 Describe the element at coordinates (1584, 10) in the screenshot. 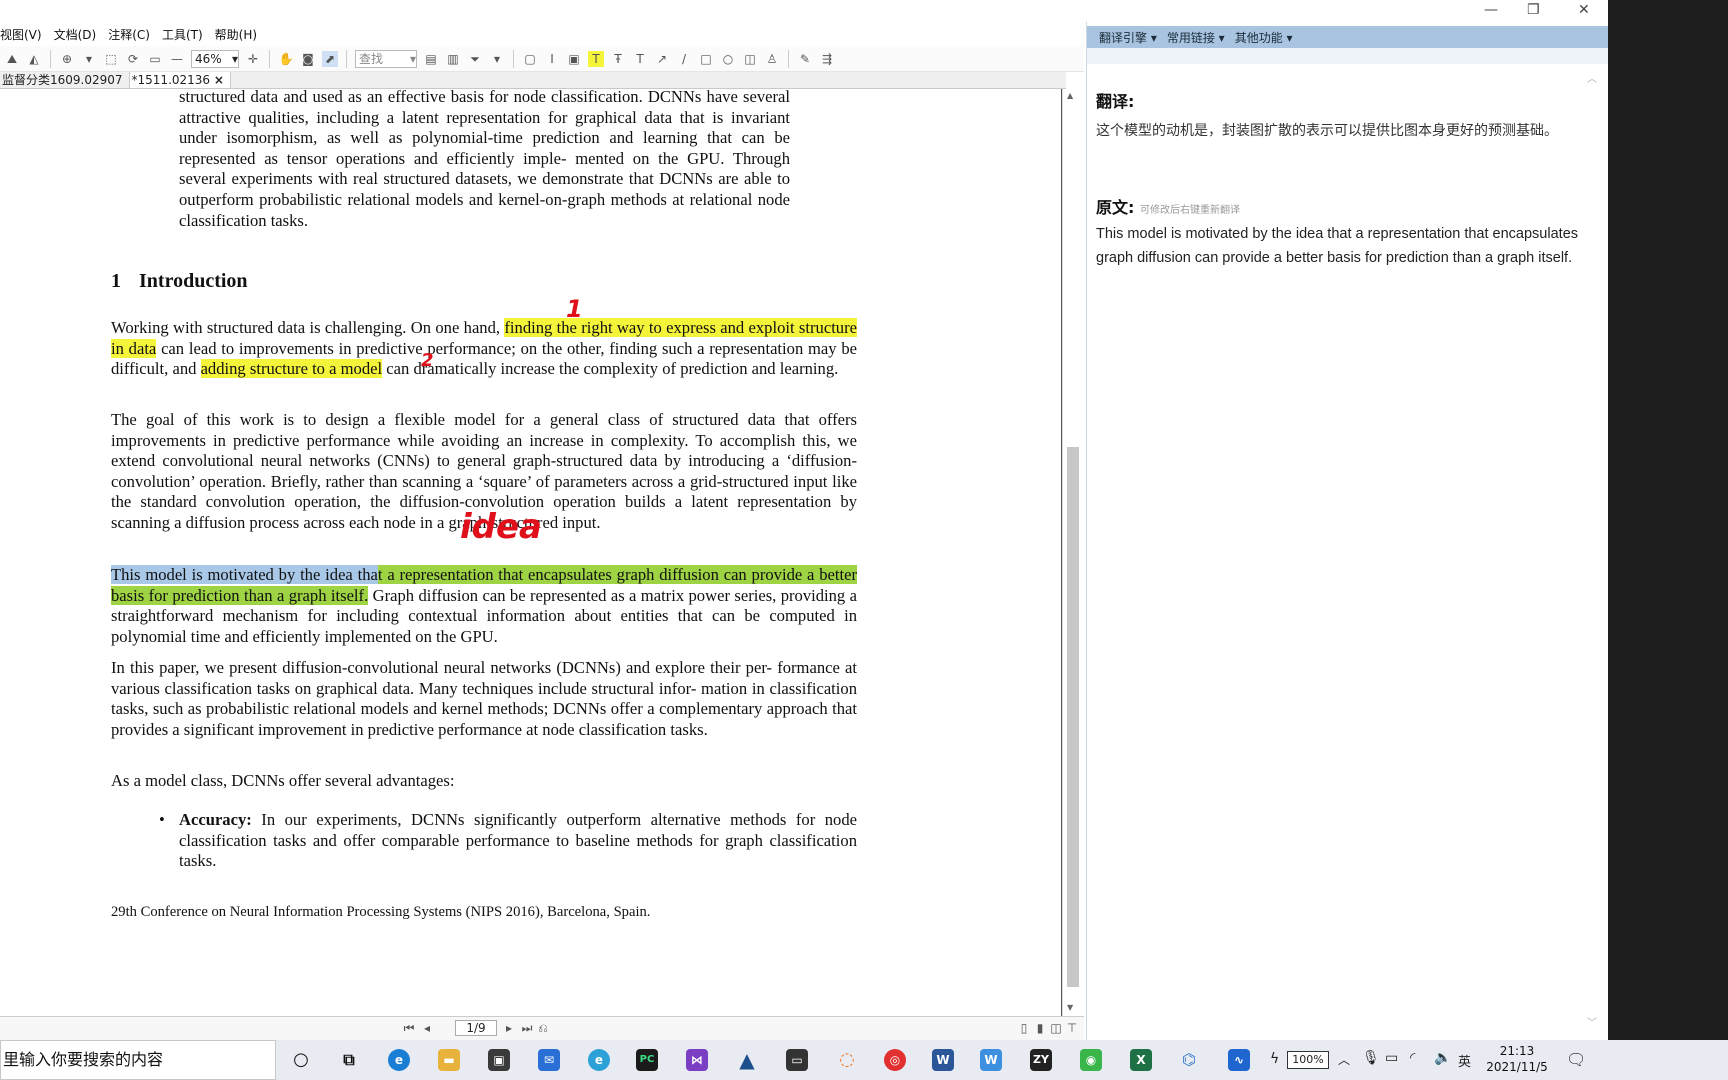

I see `close-icon: ✕` at that location.